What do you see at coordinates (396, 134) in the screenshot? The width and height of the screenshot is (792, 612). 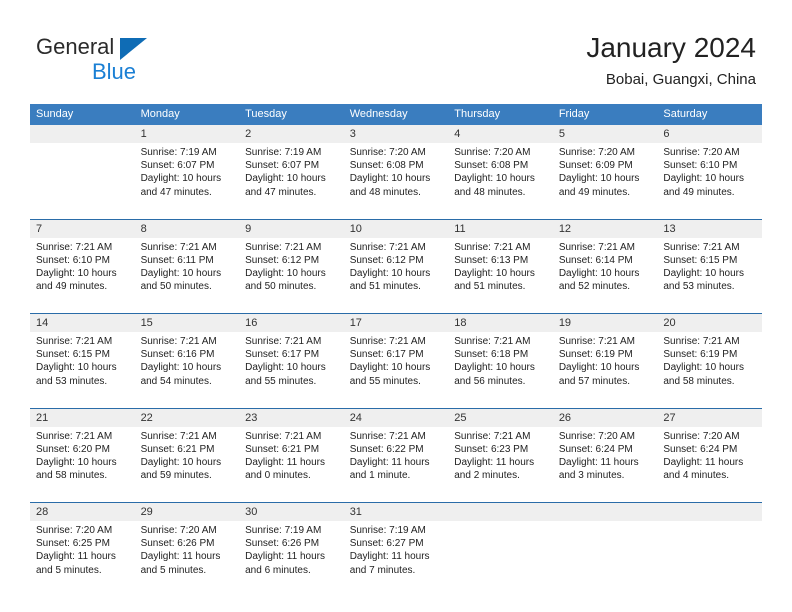 I see `day-number-cell: 3` at bounding box center [396, 134].